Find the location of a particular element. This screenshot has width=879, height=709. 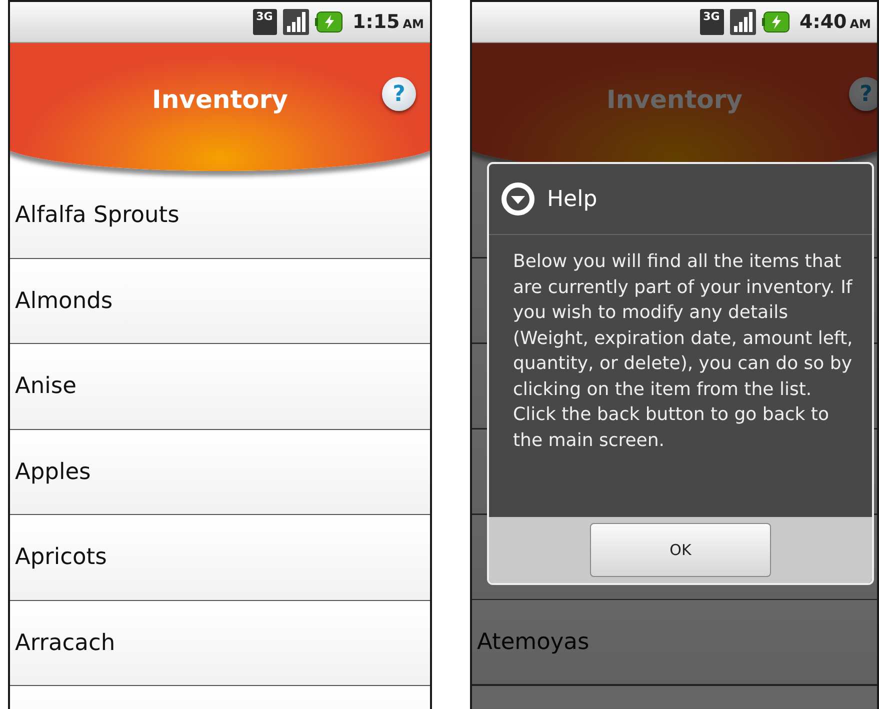

list-item: Arracach is located at coordinates (220, 643).